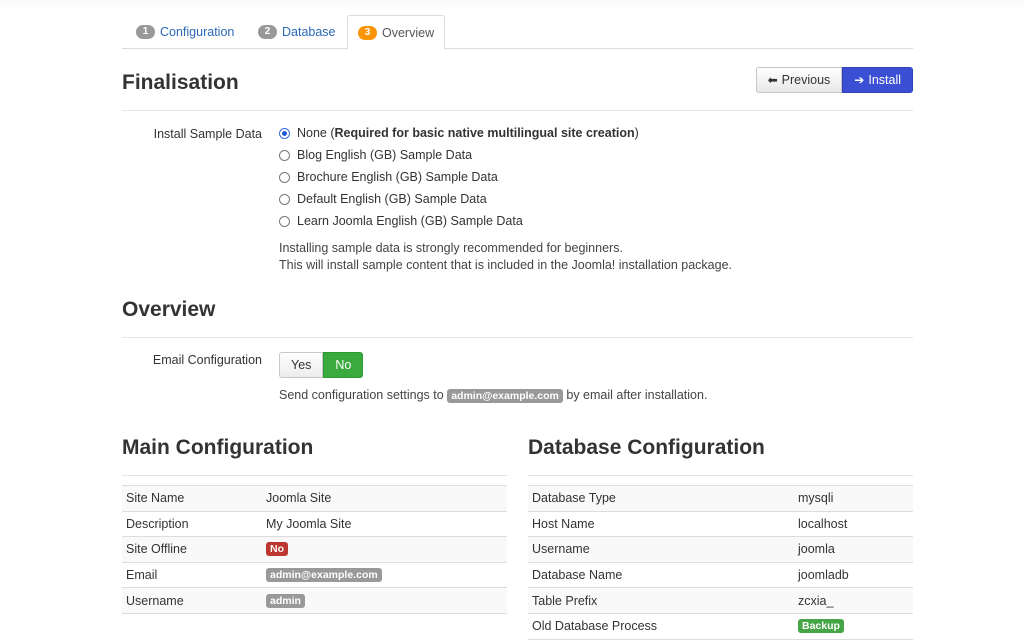 The width and height of the screenshot is (1024, 641). What do you see at coordinates (574, 498) in the screenshot?
I see `row-key: Database Type` at bounding box center [574, 498].